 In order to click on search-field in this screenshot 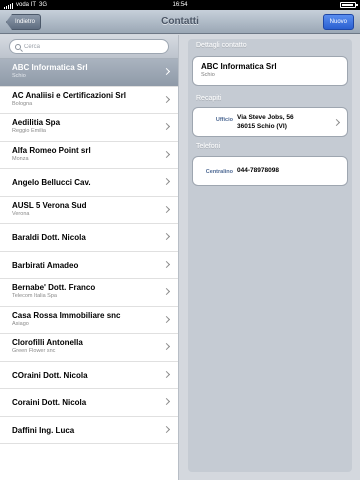, I will do `click(89, 46)`.